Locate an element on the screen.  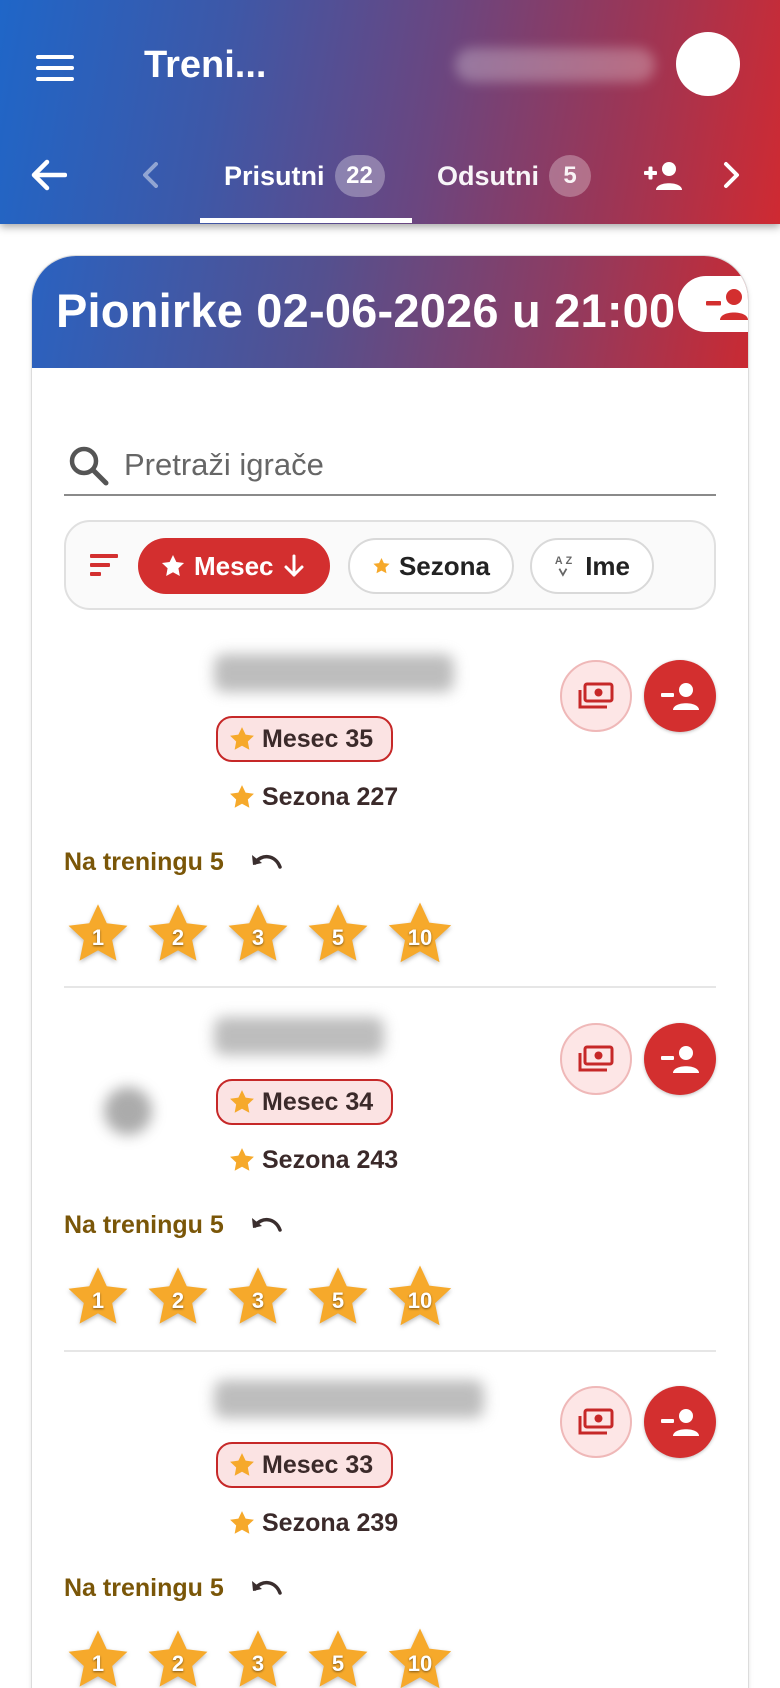
sort-icon is located at coordinates (104, 565).